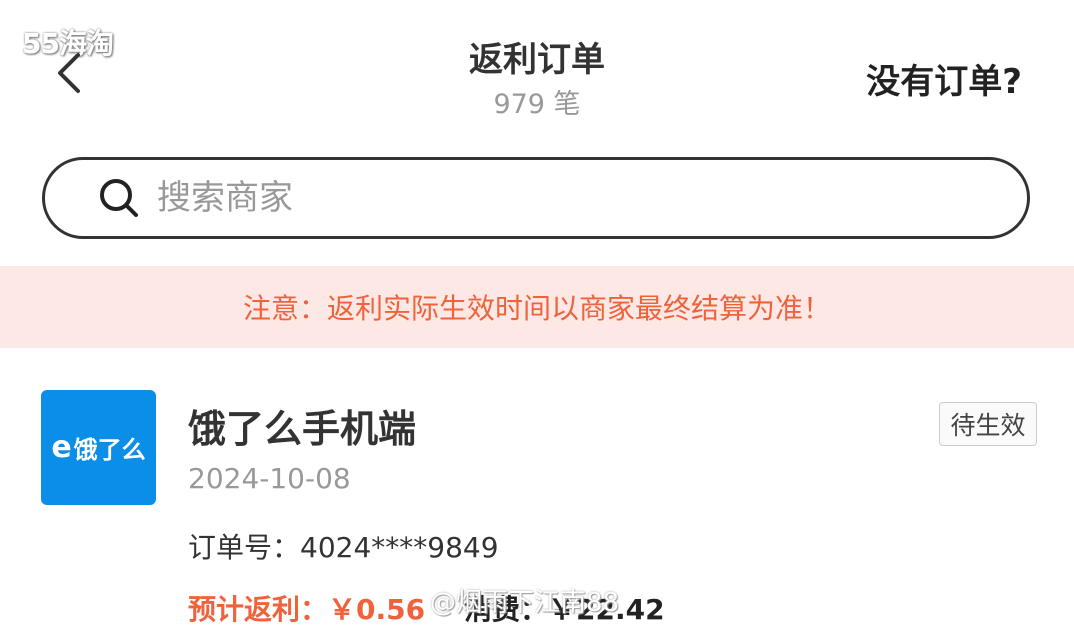  Describe the element at coordinates (119, 198) in the screenshot. I see `search-icon` at that location.